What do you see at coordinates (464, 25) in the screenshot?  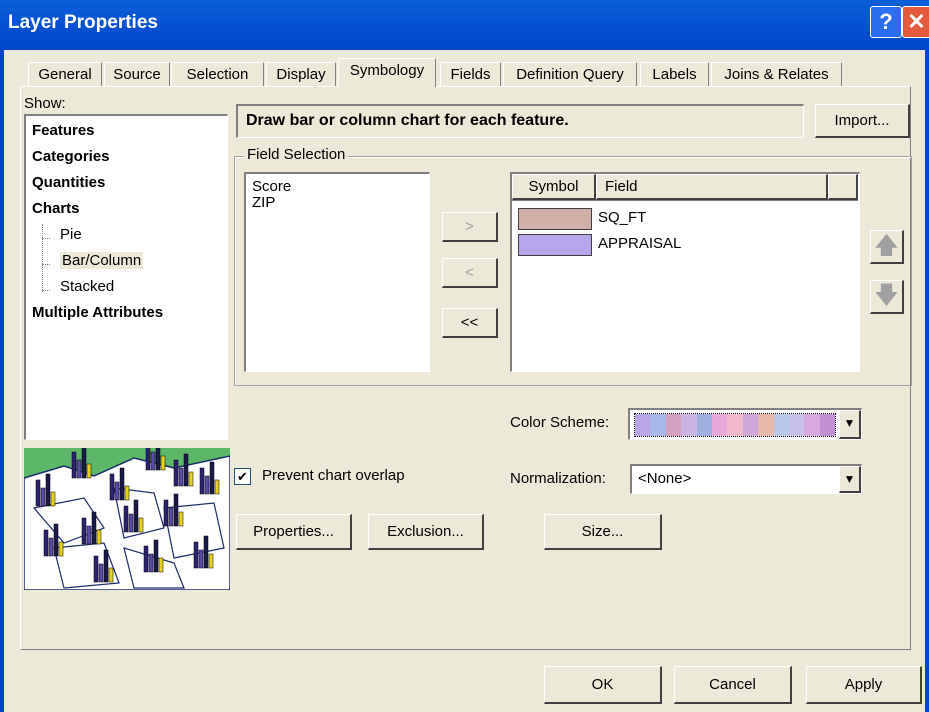 I see `title-bar: Layer Properties ? ✕` at bounding box center [464, 25].